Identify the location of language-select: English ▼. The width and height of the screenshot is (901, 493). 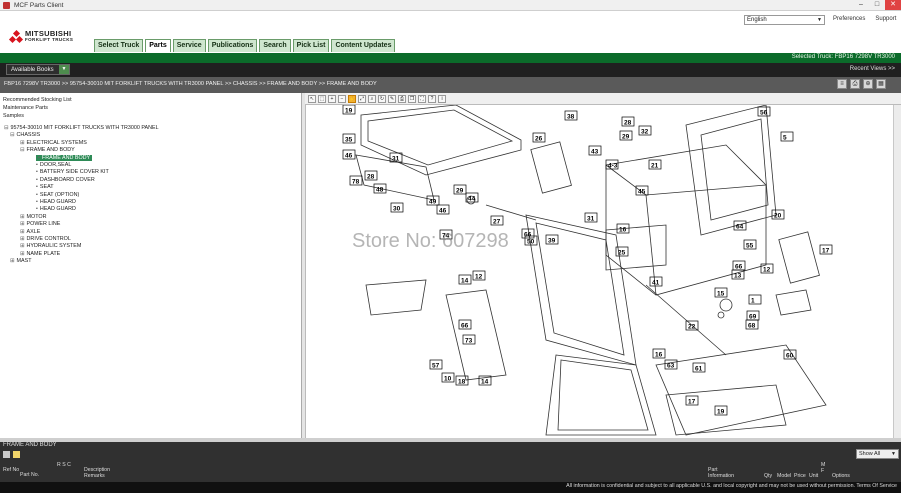
(784, 20).